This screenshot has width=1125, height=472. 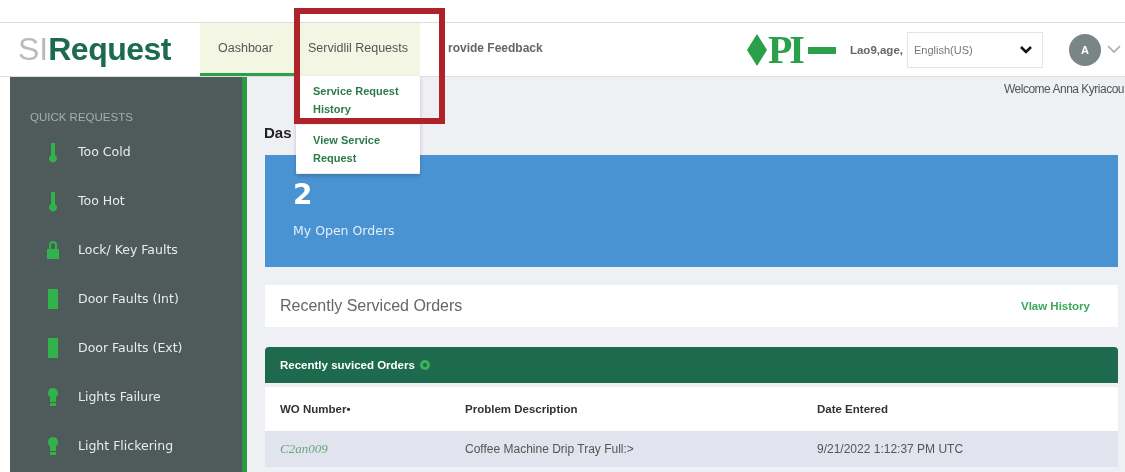 What do you see at coordinates (481, 49) in the screenshot?
I see `nav-tab: rovide Feedback` at bounding box center [481, 49].